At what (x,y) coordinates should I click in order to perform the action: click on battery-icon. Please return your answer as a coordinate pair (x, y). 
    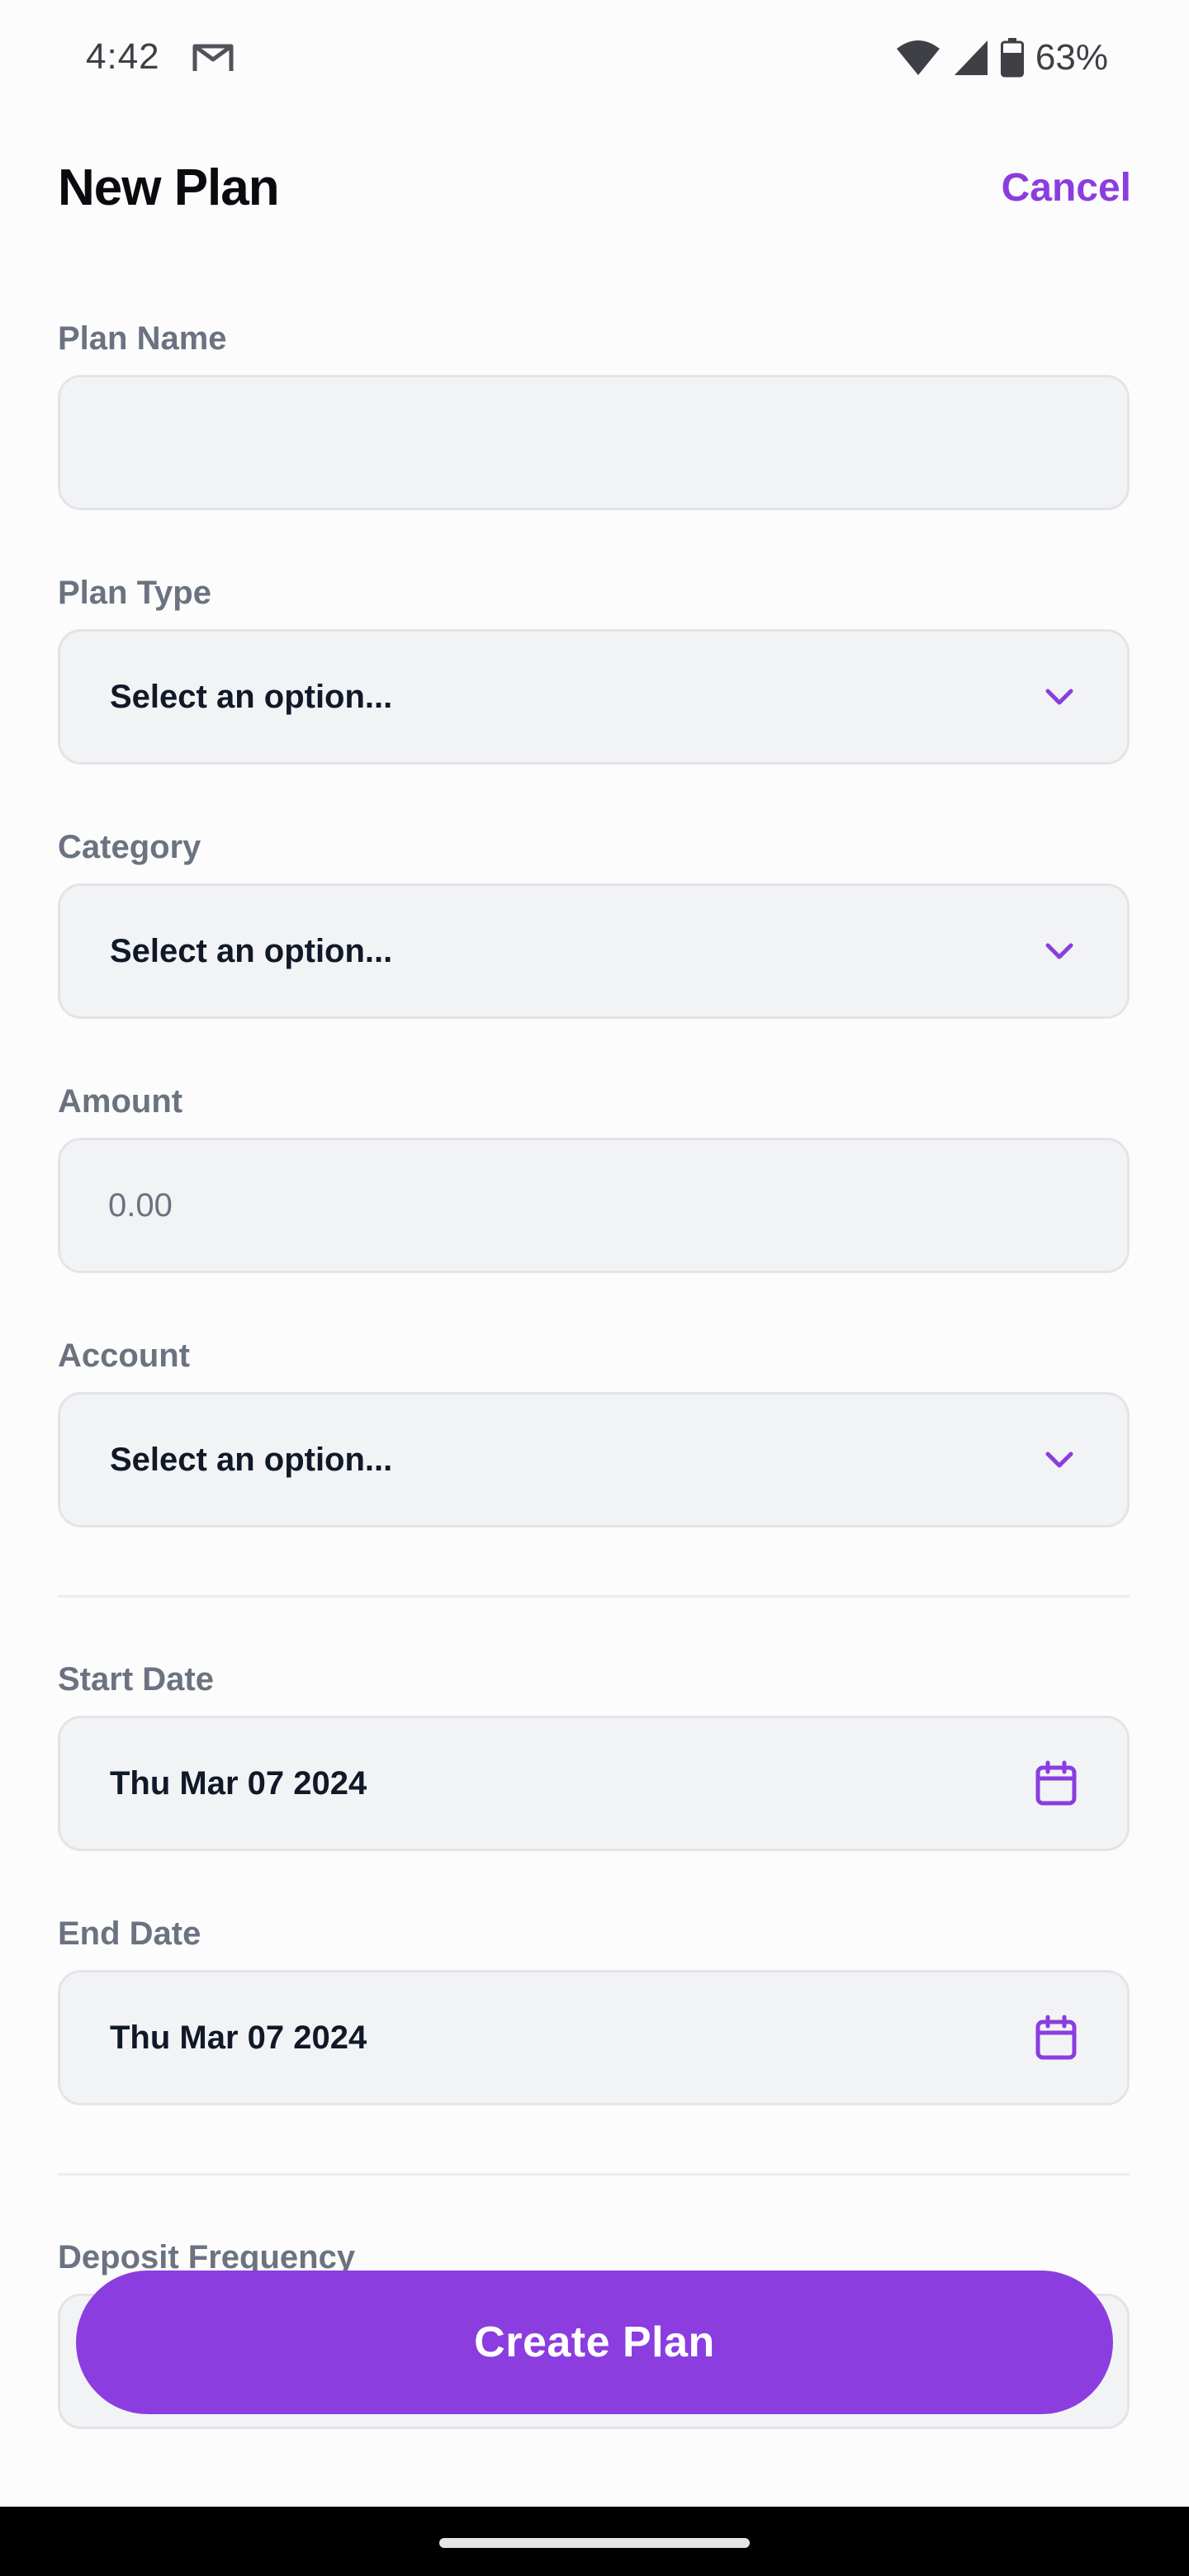
    Looking at the image, I should click on (1012, 58).